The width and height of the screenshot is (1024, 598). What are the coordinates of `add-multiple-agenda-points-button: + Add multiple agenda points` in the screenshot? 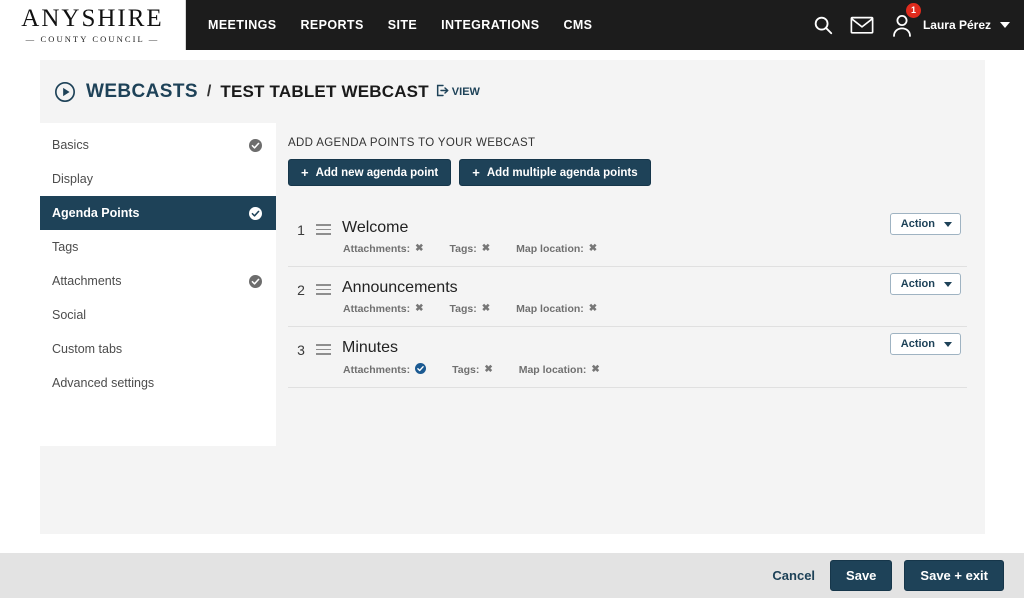 It's located at (555, 172).